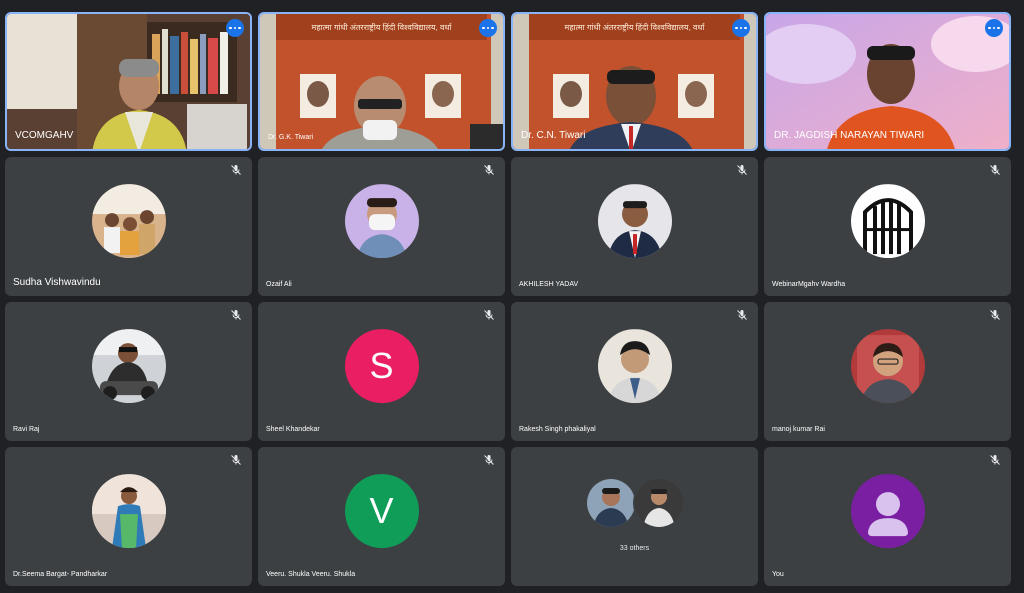 The image size is (1024, 593). What do you see at coordinates (291, 137) in the screenshot?
I see `participant-name: Dr. G.K. Tiwari` at bounding box center [291, 137].